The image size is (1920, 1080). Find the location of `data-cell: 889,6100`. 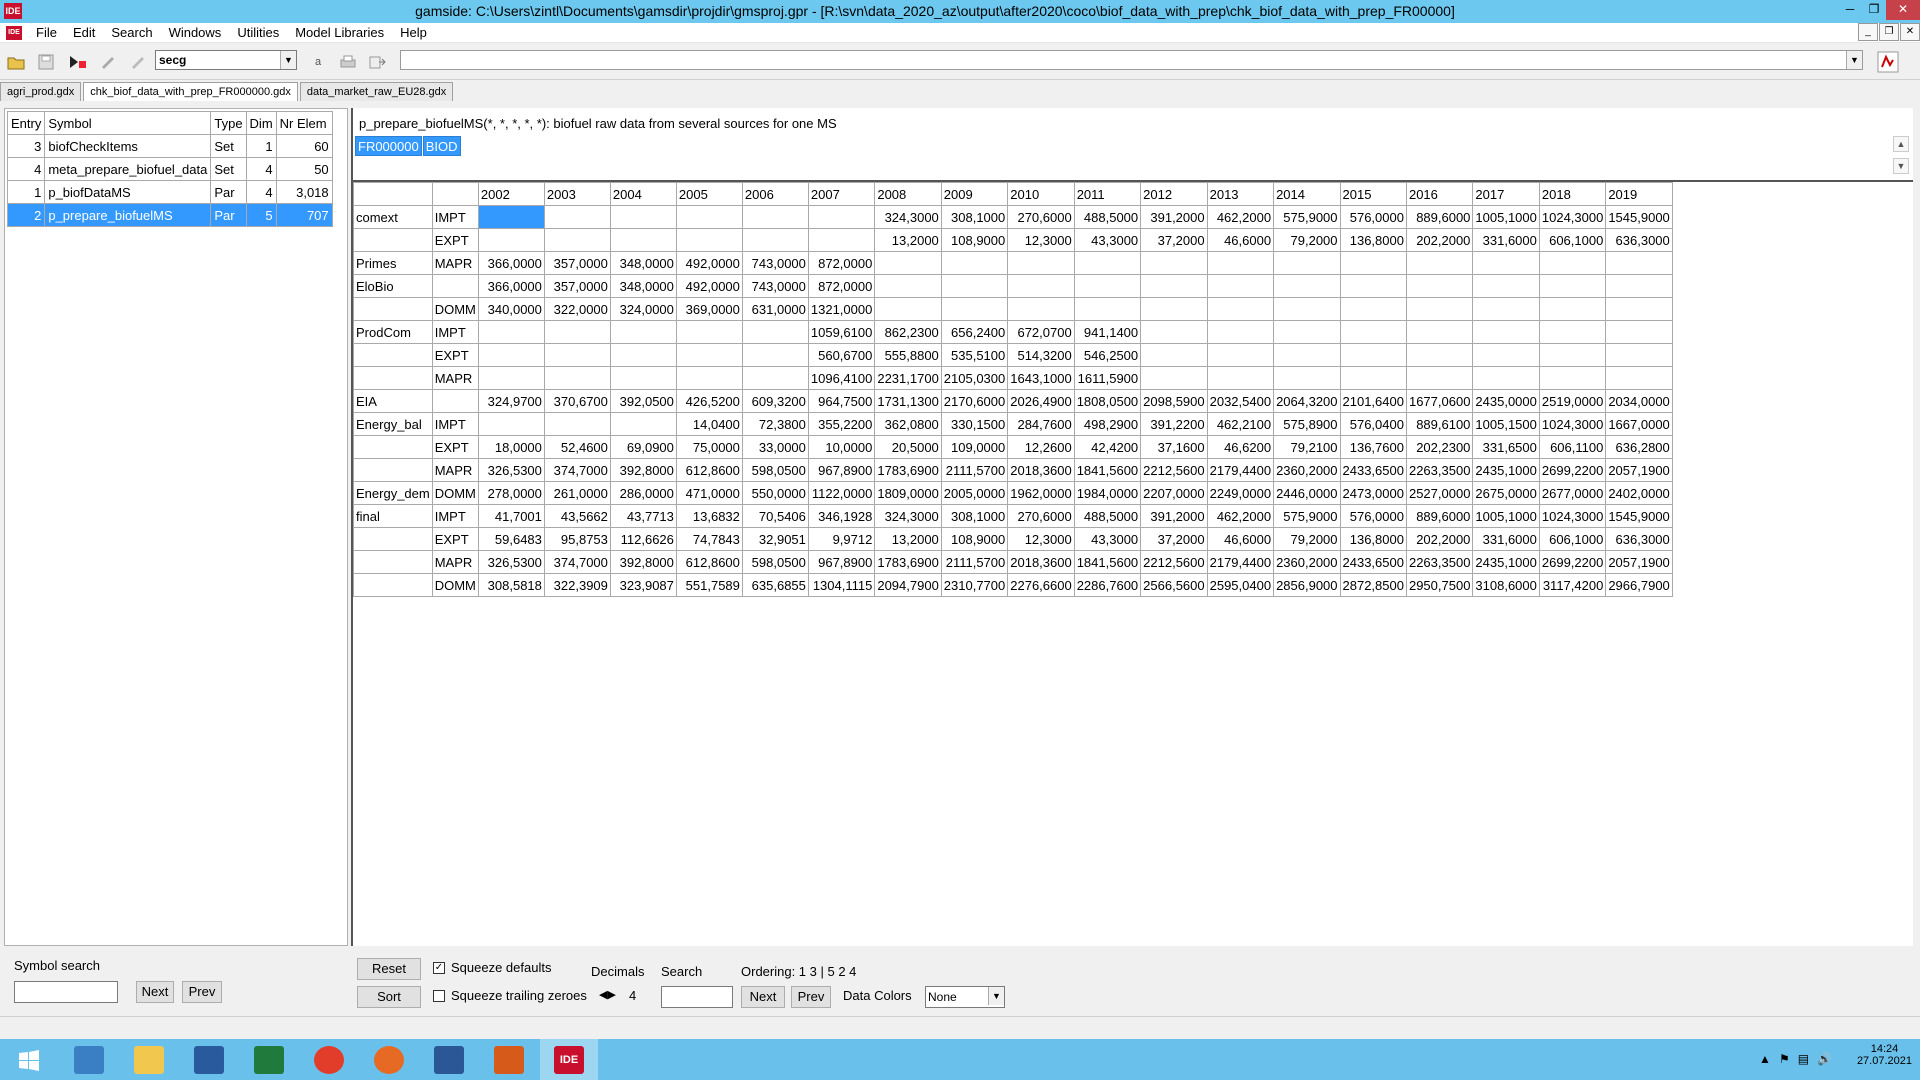

data-cell: 889,6100 is located at coordinates (1439, 424).